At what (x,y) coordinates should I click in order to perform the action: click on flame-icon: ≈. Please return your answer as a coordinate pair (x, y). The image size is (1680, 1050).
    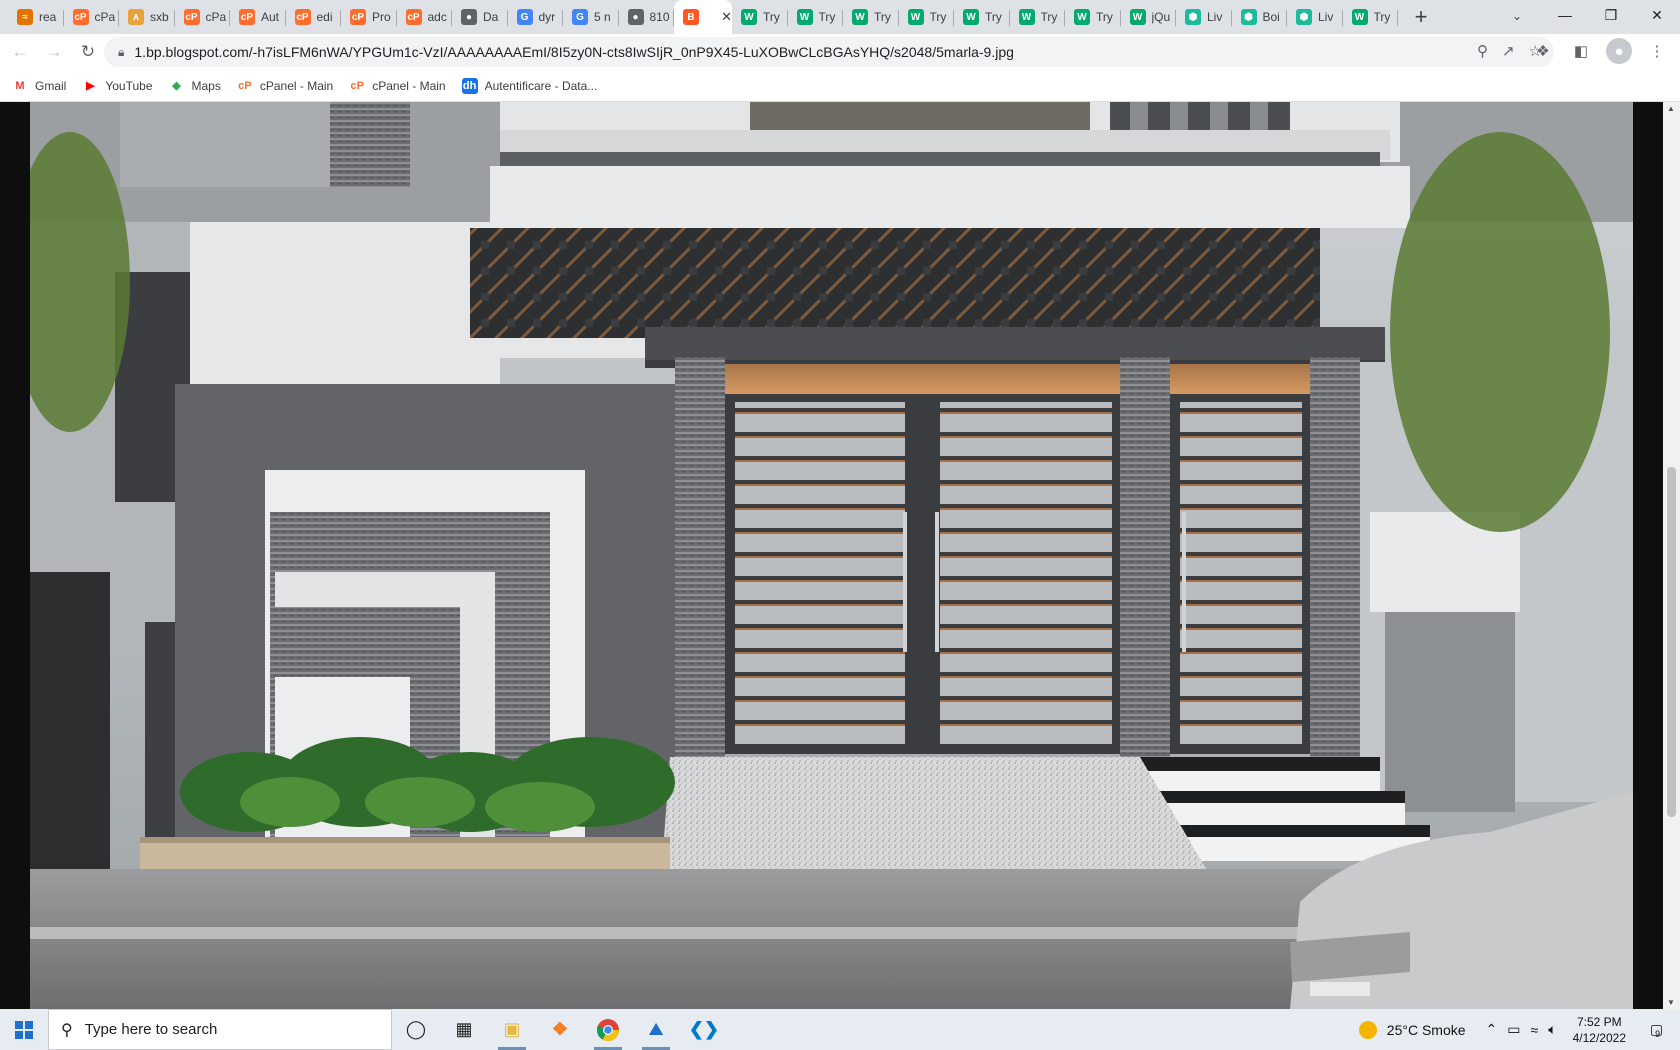
    Looking at the image, I should click on (25, 17).